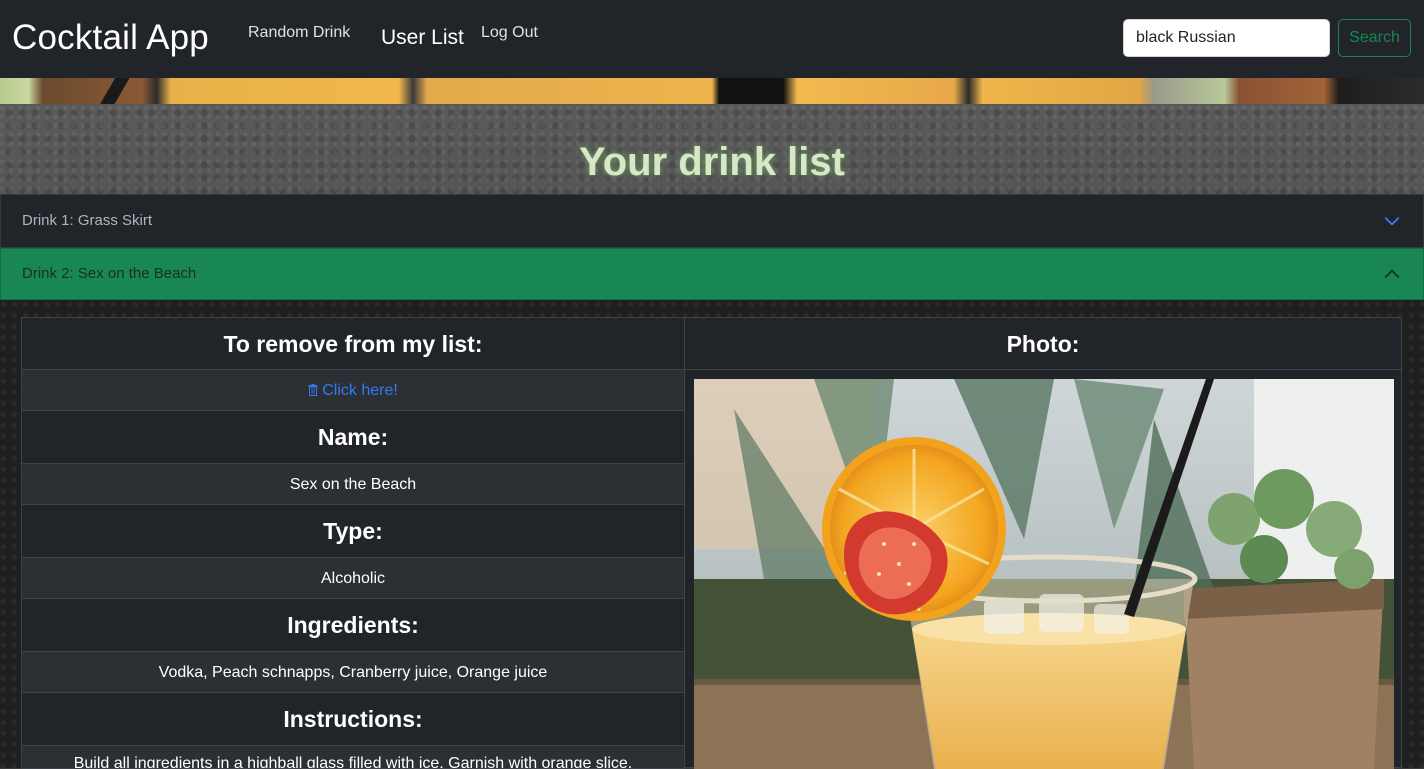 The height and width of the screenshot is (769, 1424). What do you see at coordinates (299, 33) in the screenshot?
I see `nav-random-drink: Random Drink` at bounding box center [299, 33].